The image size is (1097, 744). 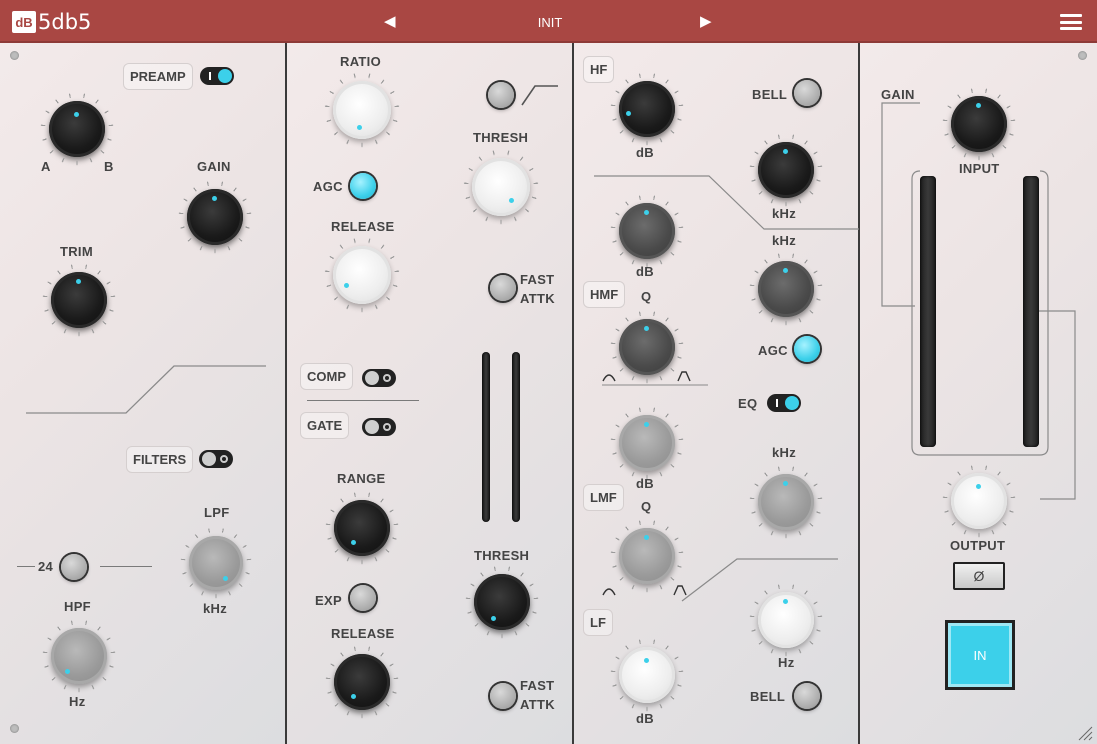 What do you see at coordinates (363, 633) in the screenshot?
I see `gate-release-label: RELEASE` at bounding box center [363, 633].